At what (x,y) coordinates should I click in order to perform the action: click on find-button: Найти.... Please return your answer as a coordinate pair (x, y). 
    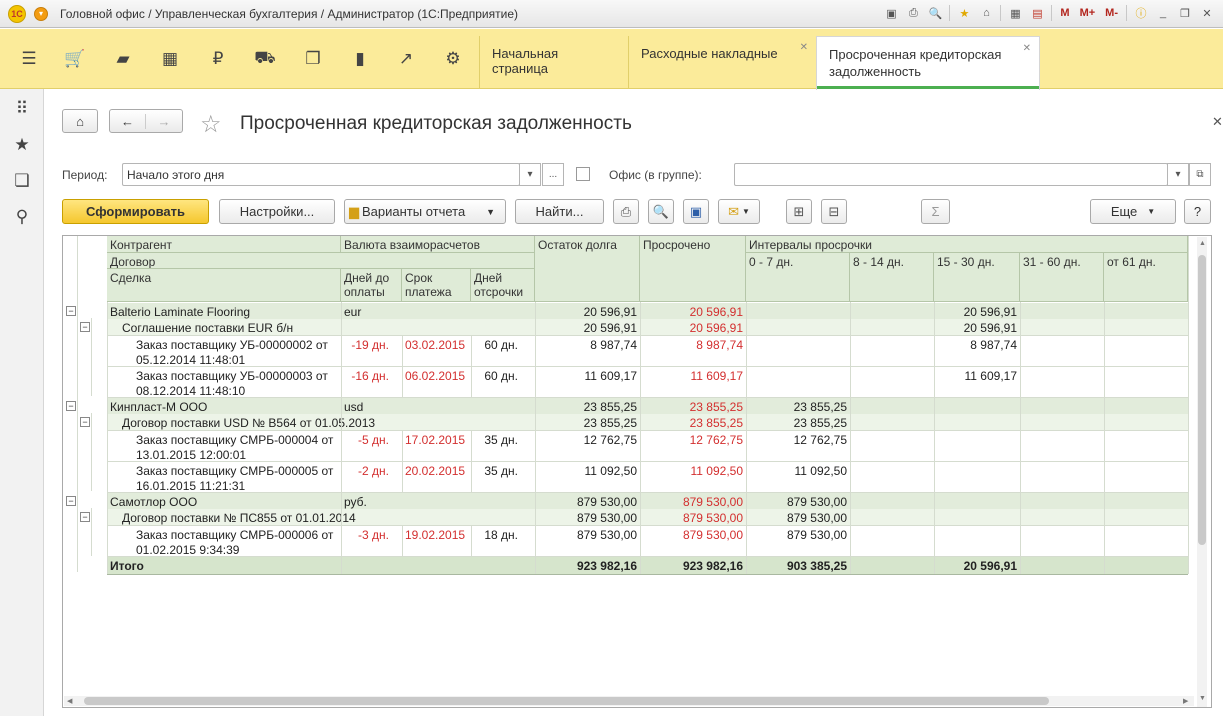
    Looking at the image, I should click on (559, 211).